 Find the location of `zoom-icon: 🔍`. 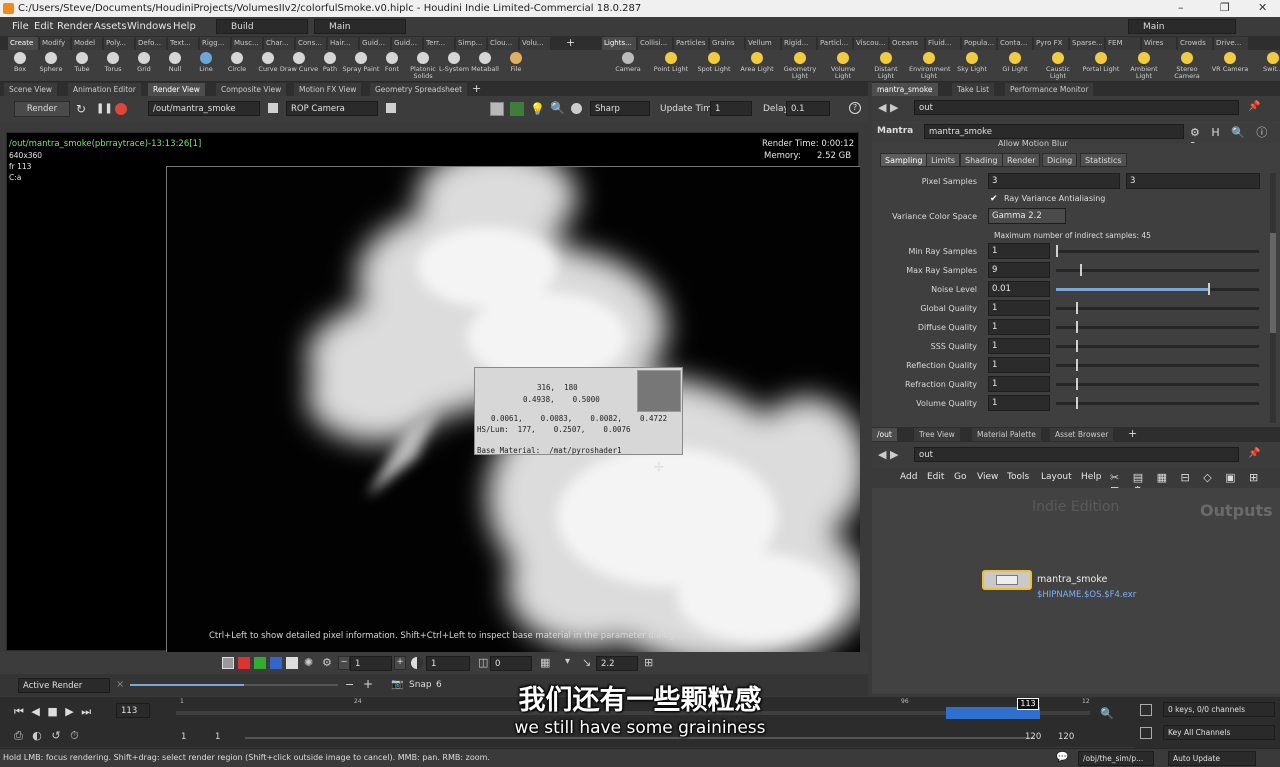

zoom-icon: 🔍 is located at coordinates (557, 108).